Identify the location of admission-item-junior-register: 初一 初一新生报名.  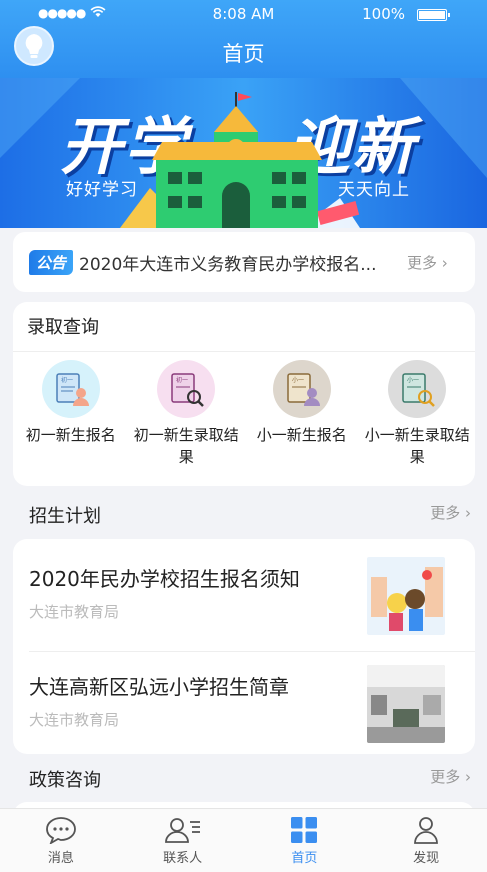
(71, 414).